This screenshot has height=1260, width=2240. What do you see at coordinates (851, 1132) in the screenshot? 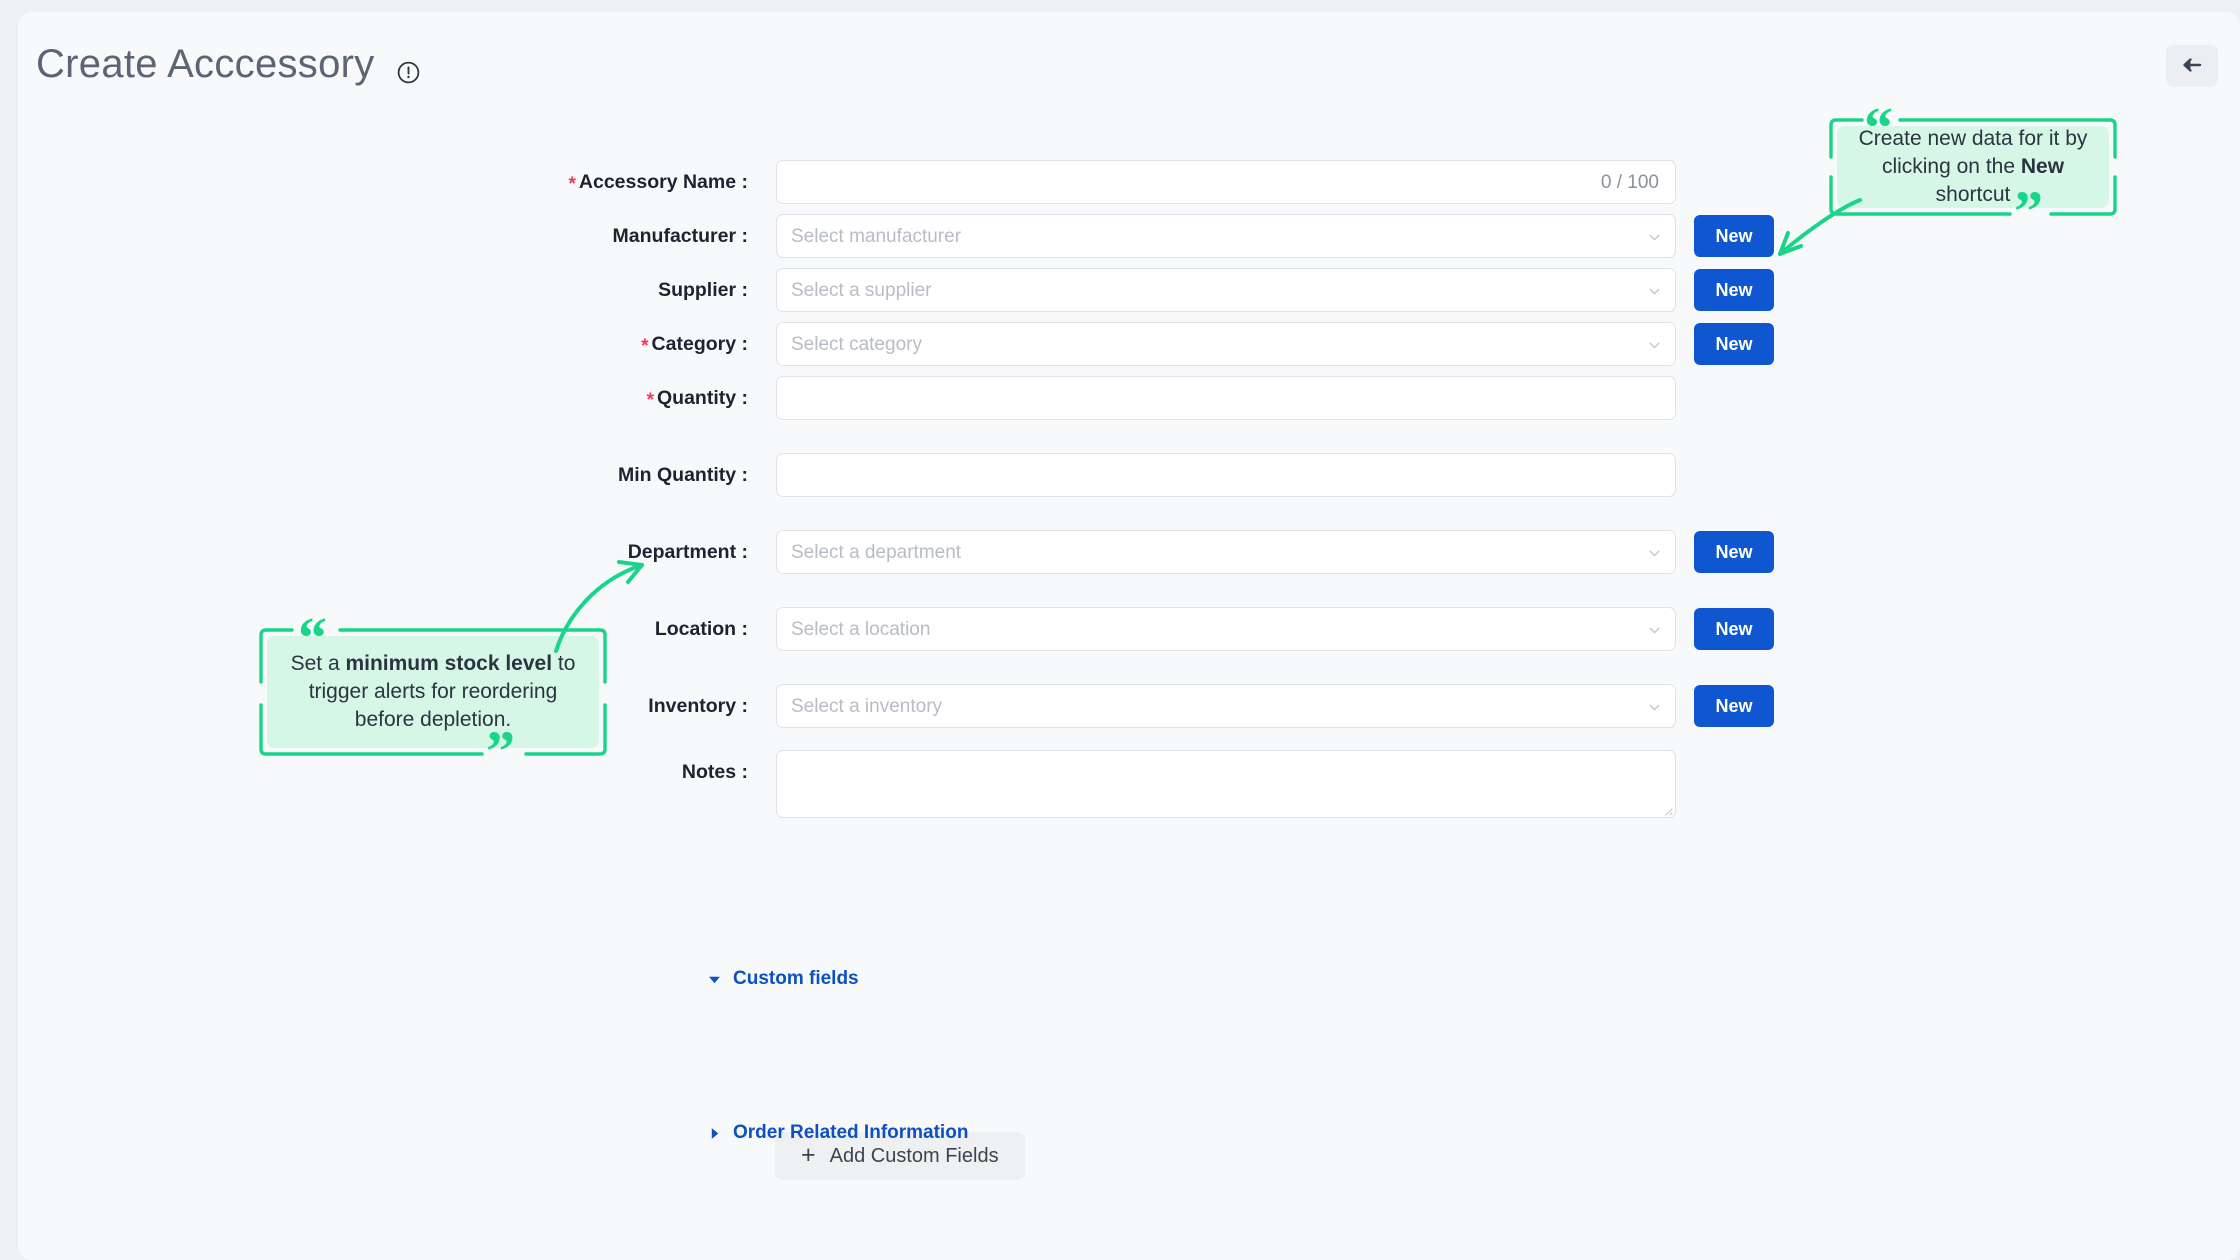
I see `section-label-order-related: Order Related Information` at bounding box center [851, 1132].